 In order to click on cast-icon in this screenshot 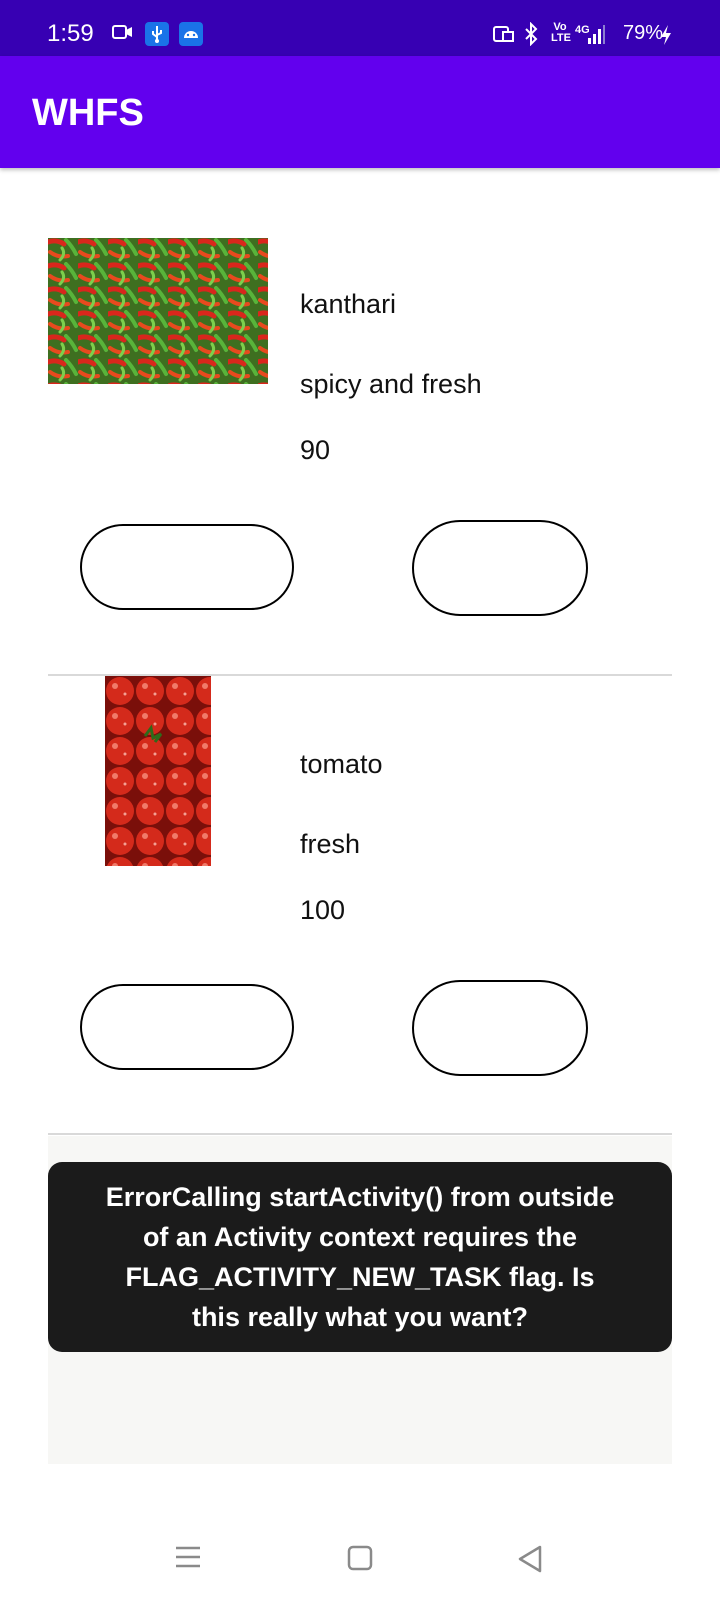, I will do `click(504, 36)`.